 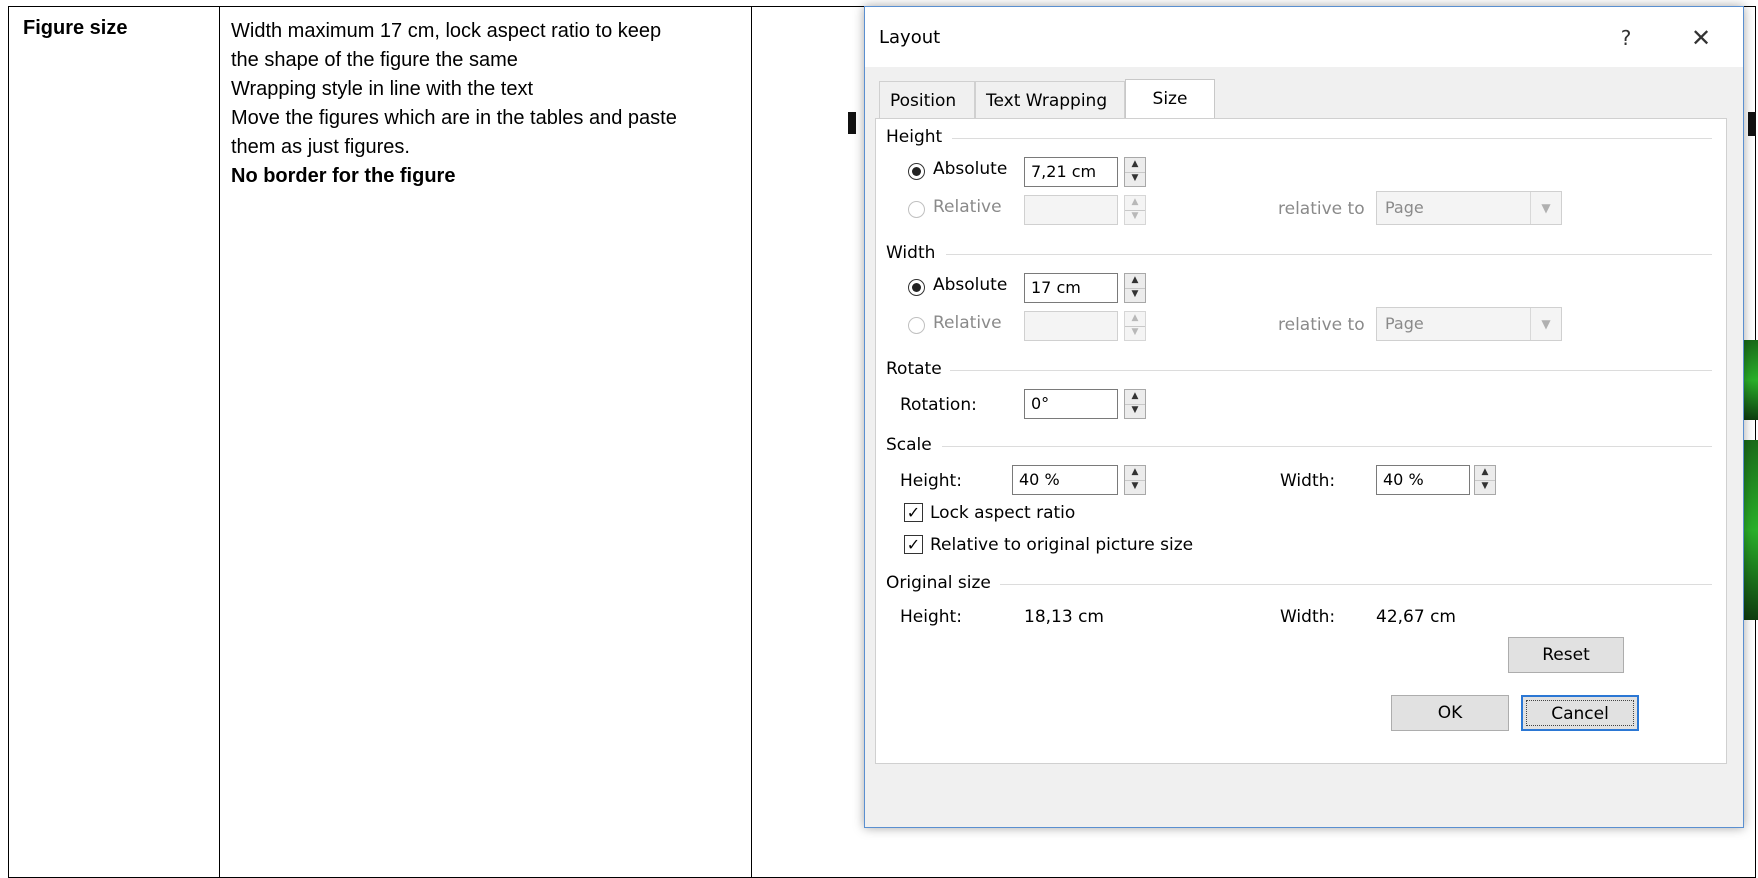 I want to click on scale-height-spinner: ▲ ▼, so click(x=1135, y=480).